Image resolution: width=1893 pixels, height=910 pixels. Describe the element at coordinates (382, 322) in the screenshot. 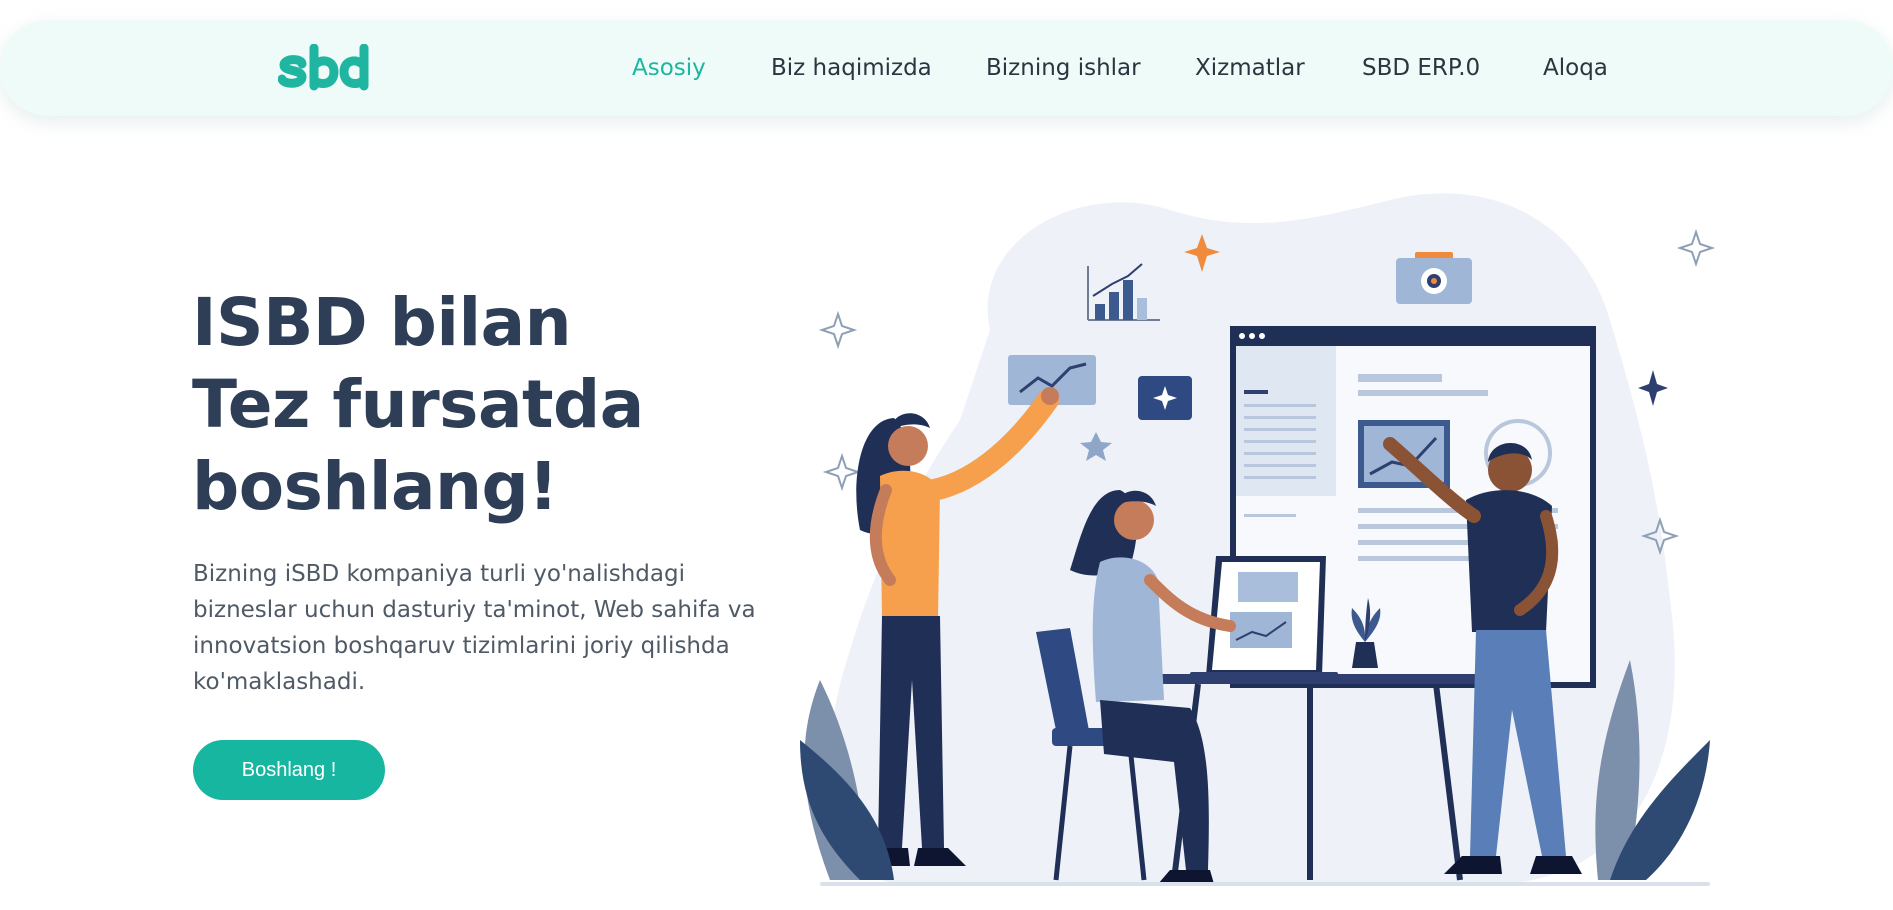

I see `hero-title-line-1: ISBD bilan` at that location.